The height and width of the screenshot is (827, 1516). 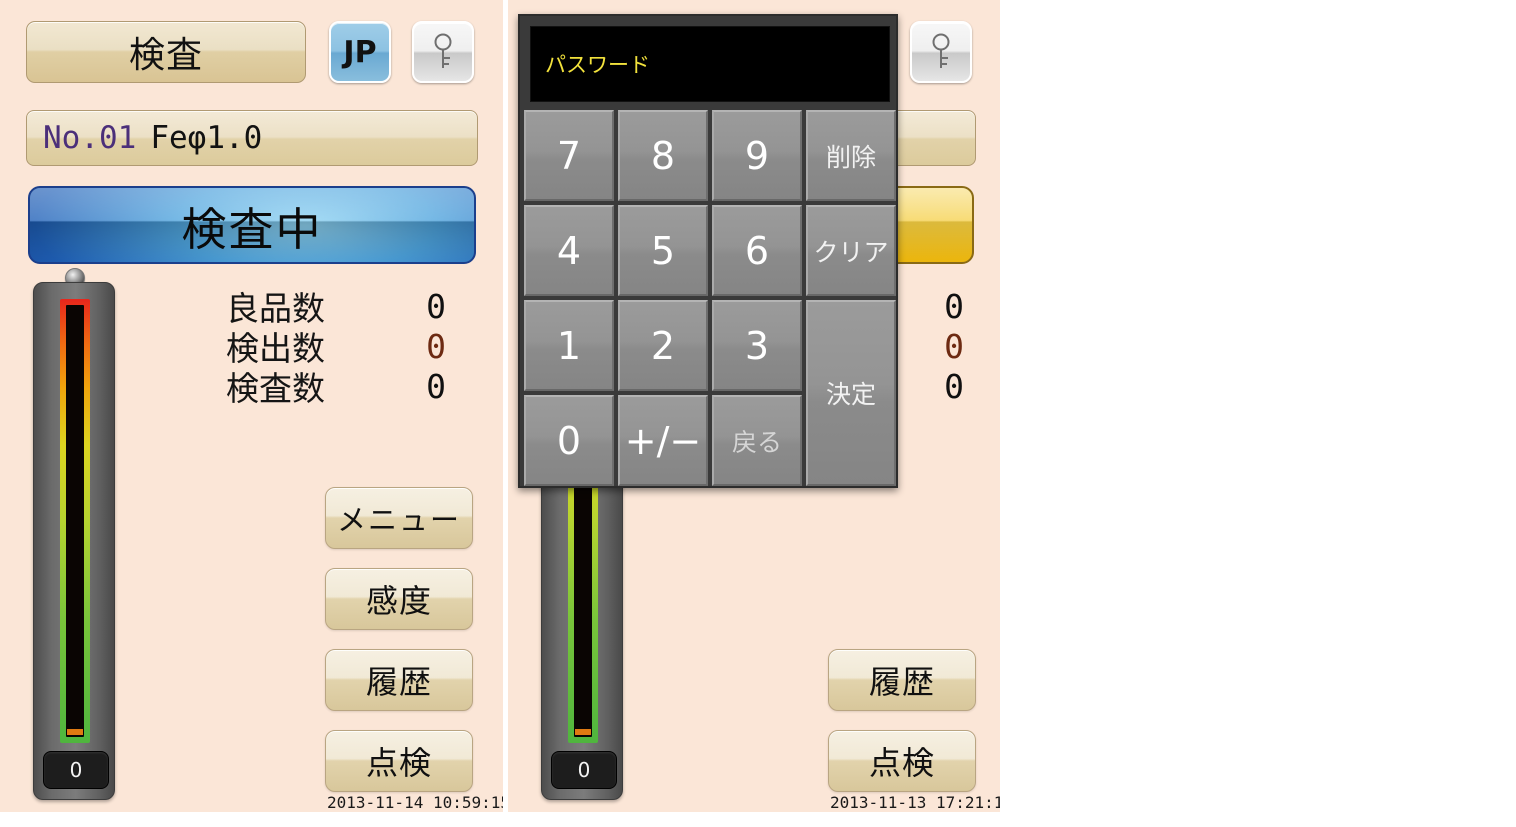 I want to click on key-2-label: 2, so click(x=663, y=345).